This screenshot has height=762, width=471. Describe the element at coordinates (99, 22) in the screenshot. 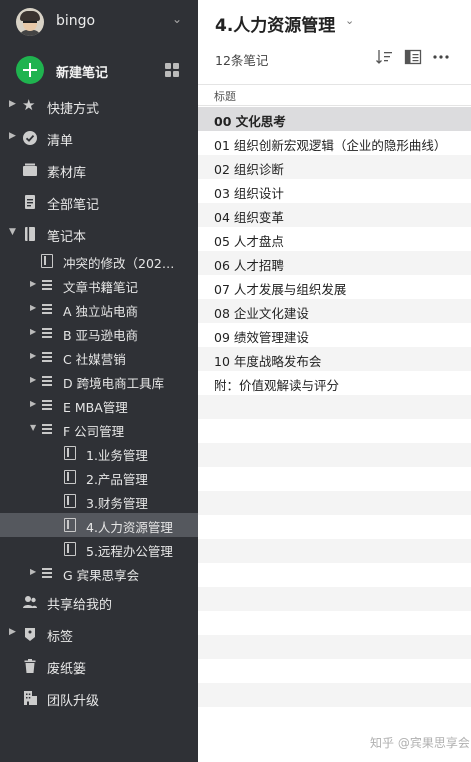

I see `account-switcher: bingo ⌄` at that location.